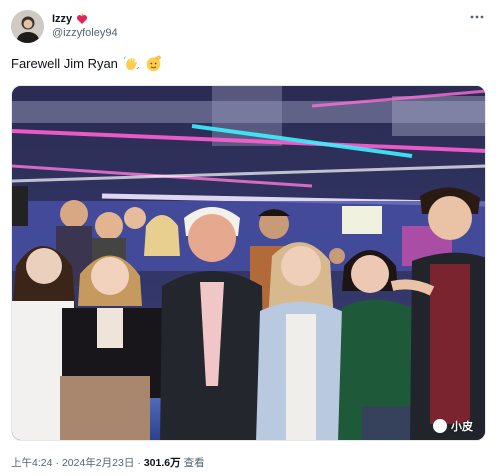 The width and height of the screenshot is (500, 476). I want to click on watermark: 小皮, so click(453, 426).